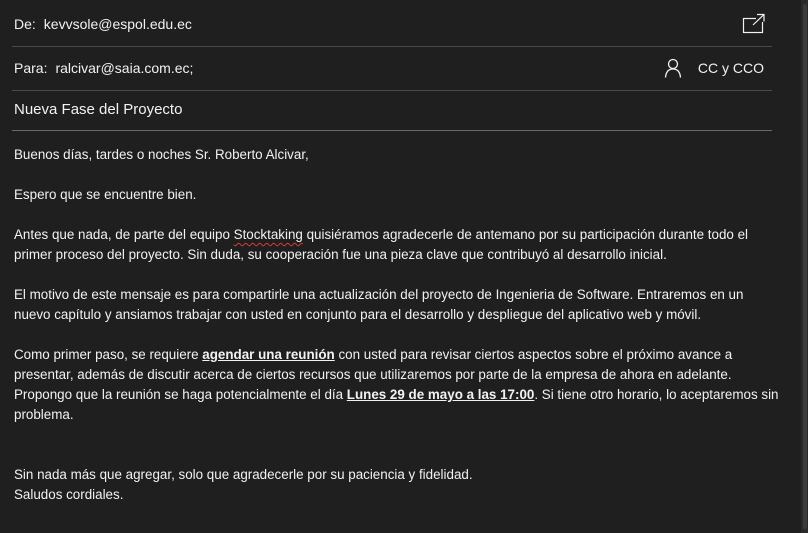  Describe the element at coordinates (268, 234) in the screenshot. I see `misspelled-word: Stocktaking` at that location.